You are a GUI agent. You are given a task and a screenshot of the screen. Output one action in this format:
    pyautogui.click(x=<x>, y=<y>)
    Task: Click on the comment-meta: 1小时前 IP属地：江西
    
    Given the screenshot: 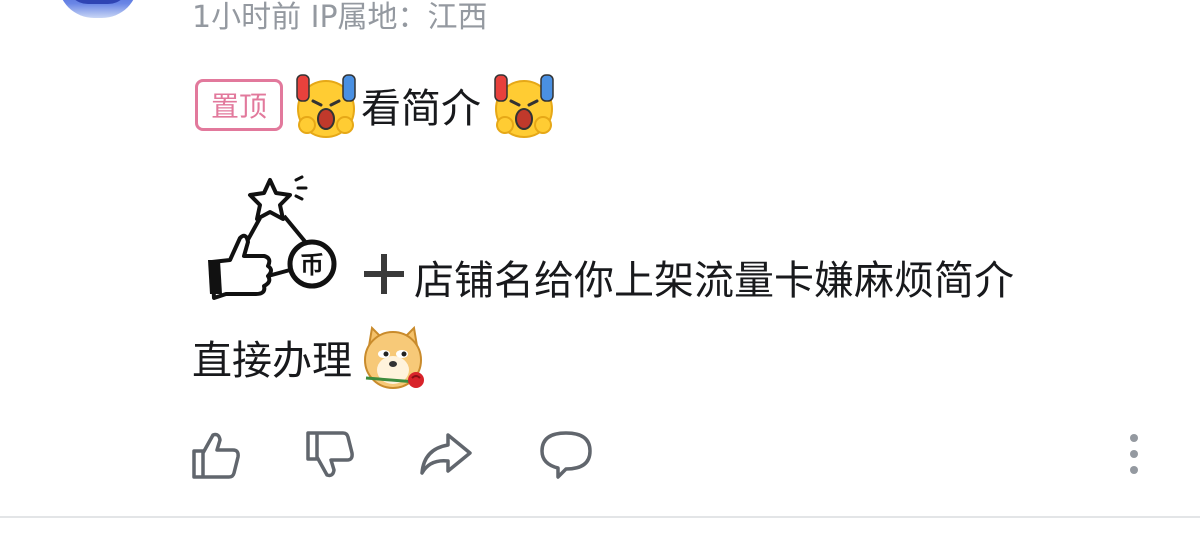 What is the action you would take?
    pyautogui.click(x=340, y=17)
    